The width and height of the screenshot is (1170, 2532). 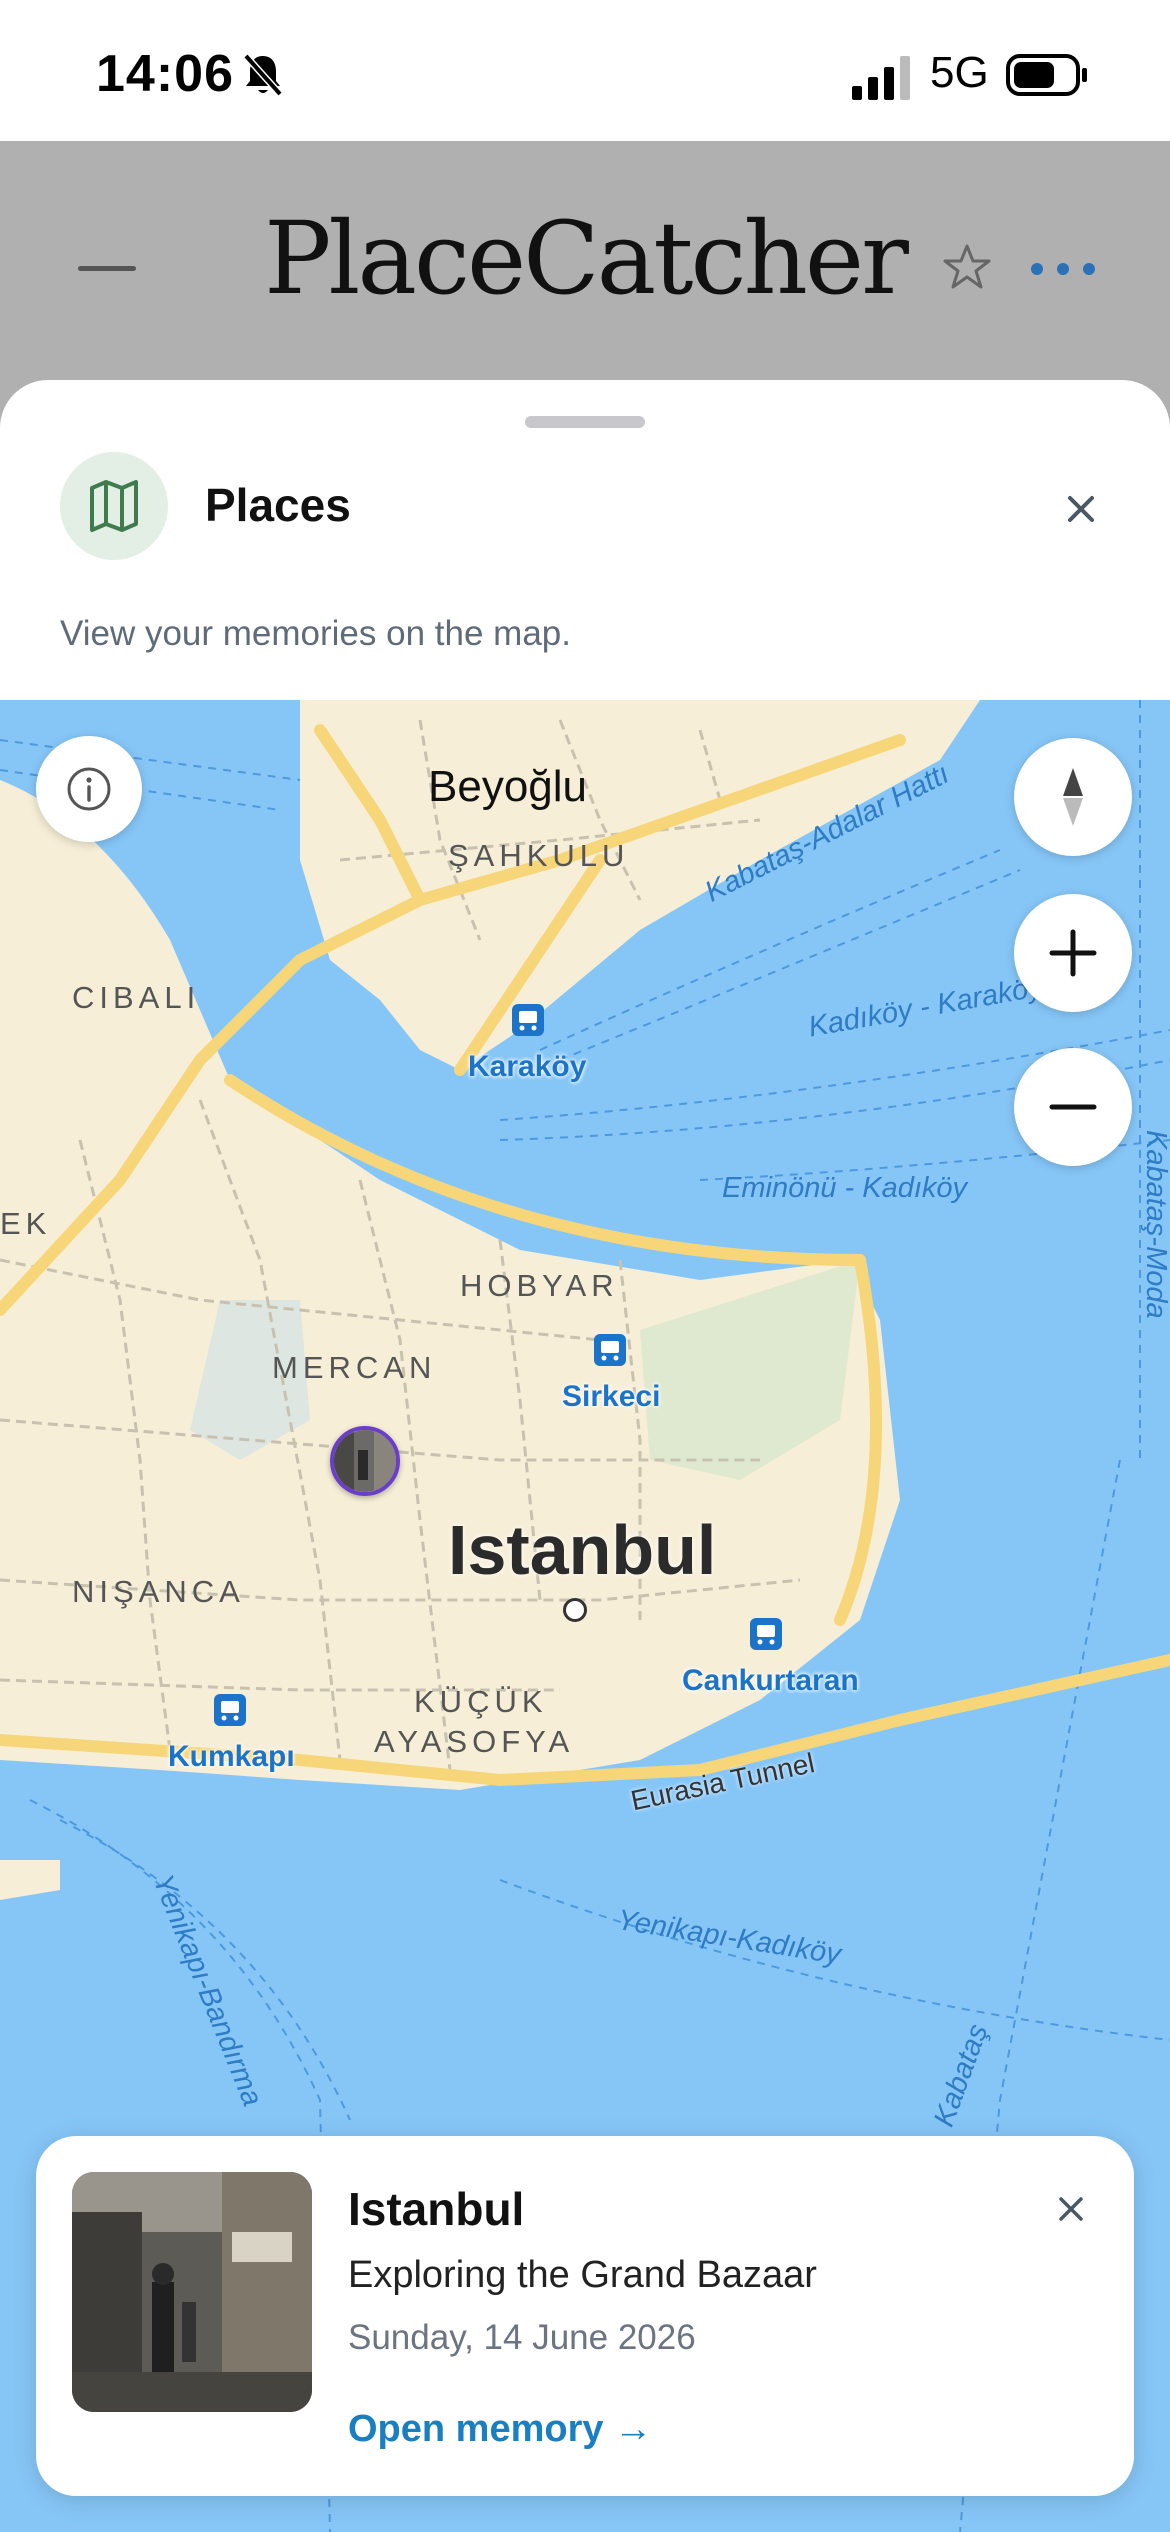 I want to click on memory-pin, so click(x=365, y=1461).